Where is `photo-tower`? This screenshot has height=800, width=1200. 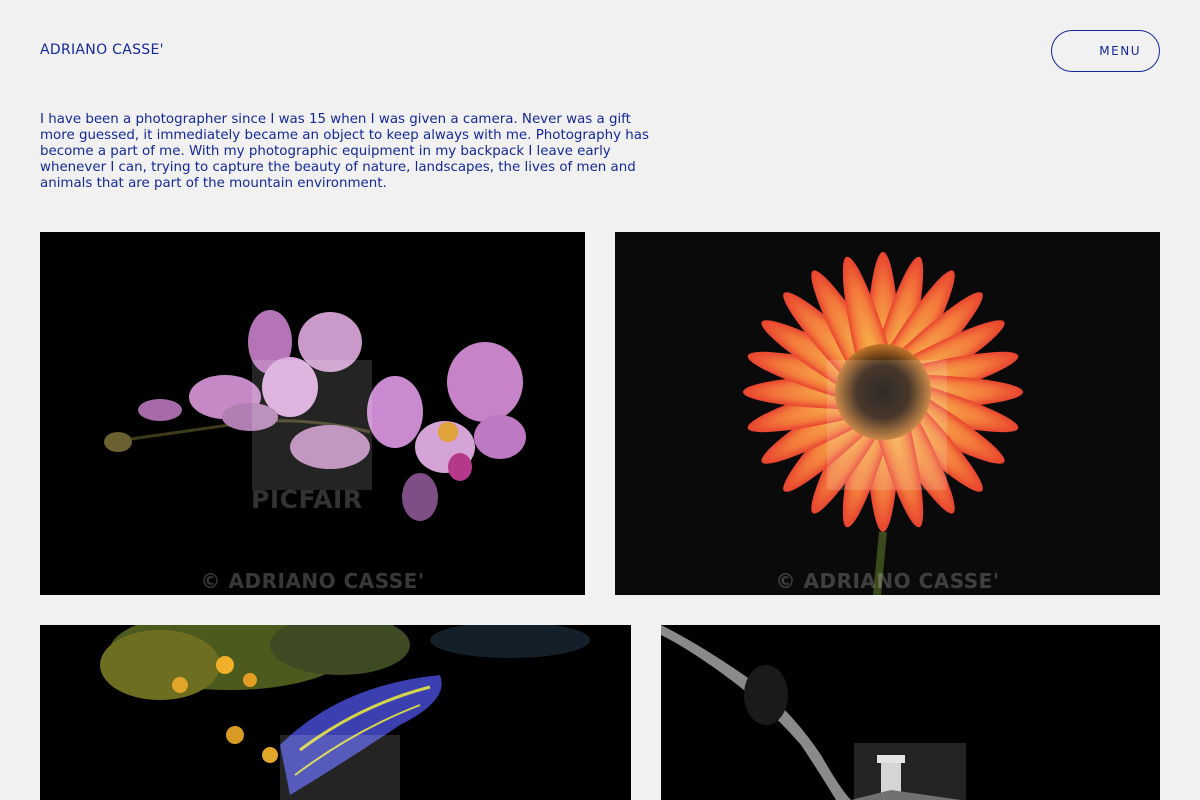
photo-tower is located at coordinates (910, 712).